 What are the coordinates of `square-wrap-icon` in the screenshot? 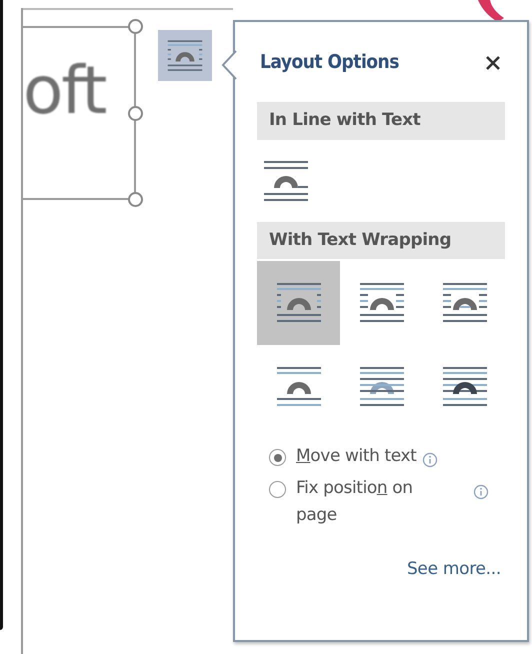 It's located at (298, 303).